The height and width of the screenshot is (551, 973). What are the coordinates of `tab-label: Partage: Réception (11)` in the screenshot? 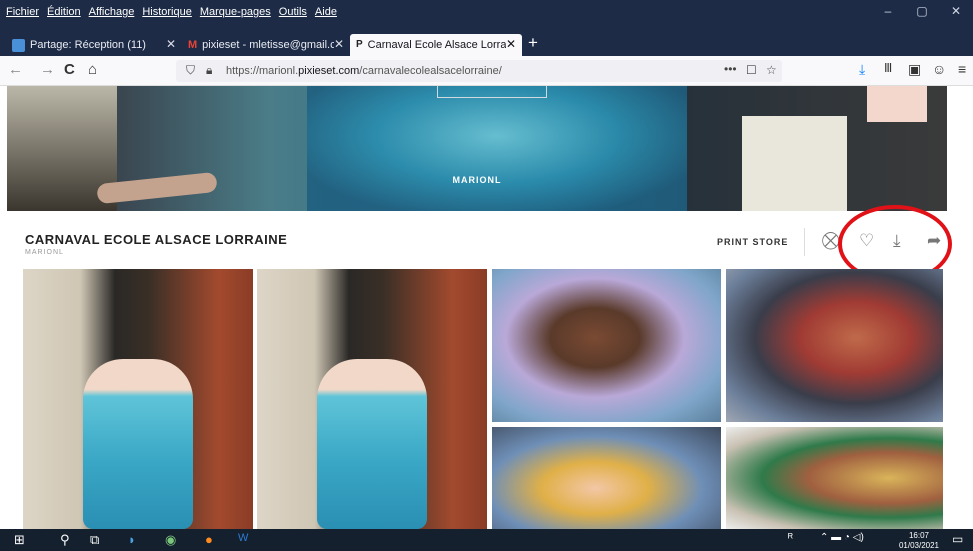 It's located at (88, 45).